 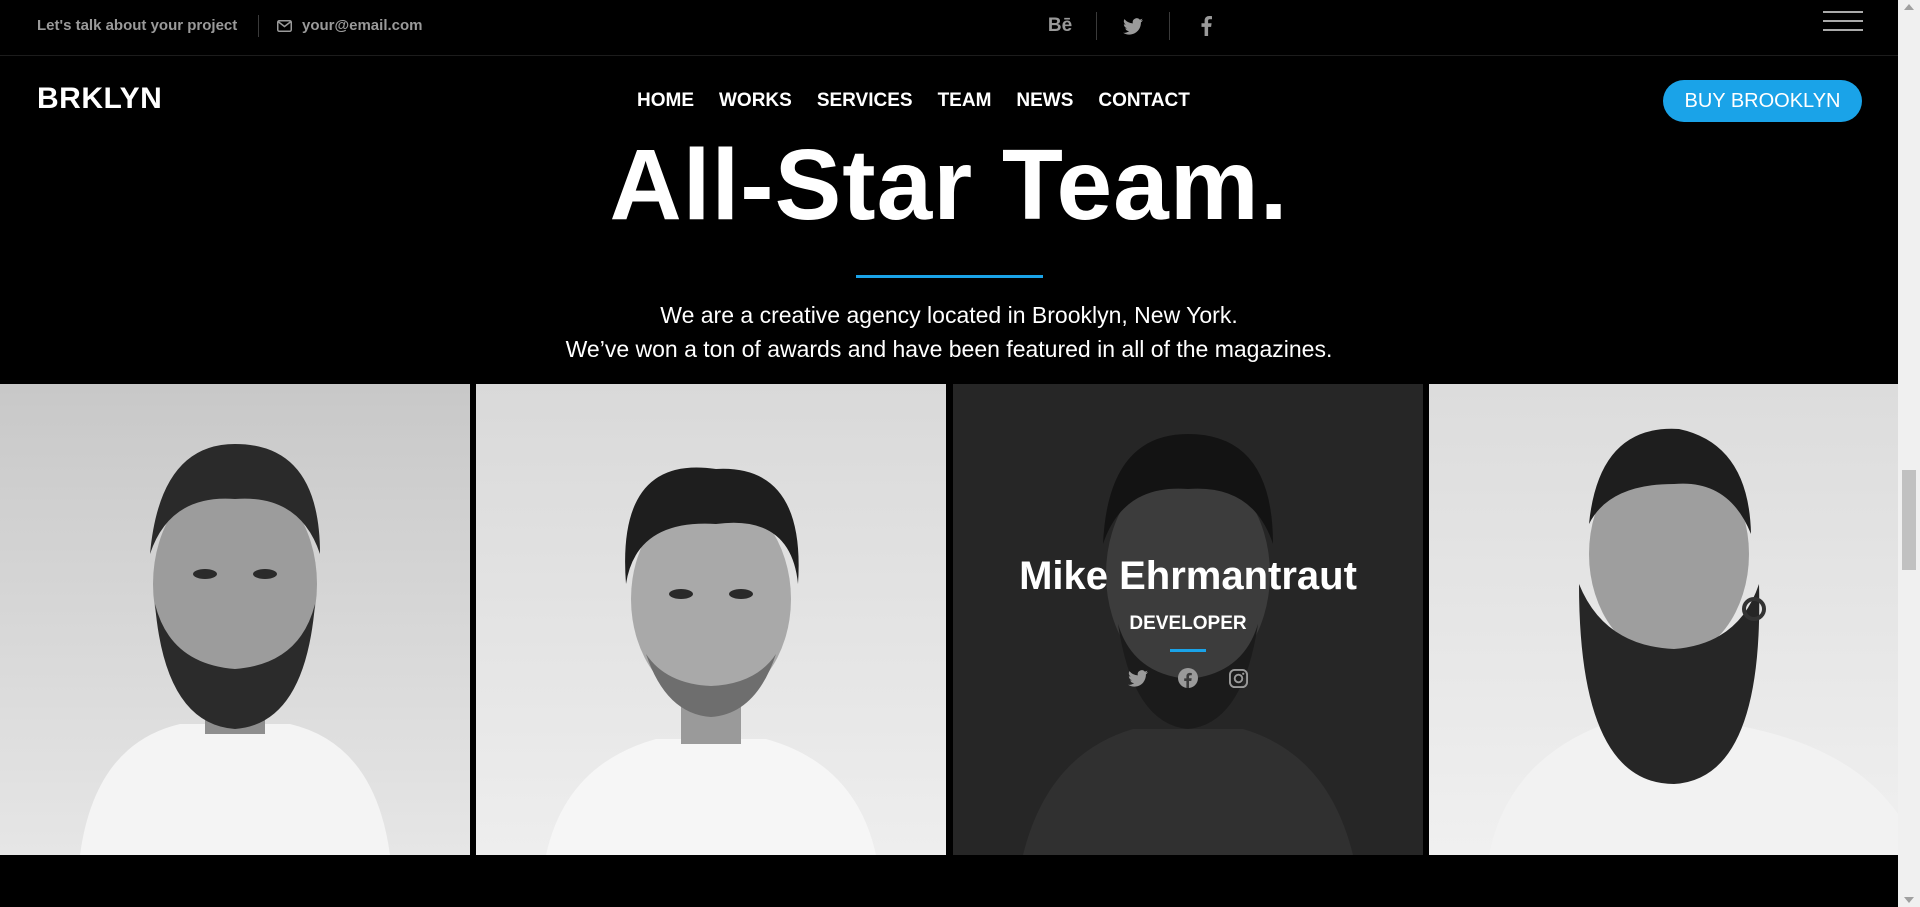 What do you see at coordinates (1909, 453) in the screenshot?
I see `vertical-scrollbar` at bounding box center [1909, 453].